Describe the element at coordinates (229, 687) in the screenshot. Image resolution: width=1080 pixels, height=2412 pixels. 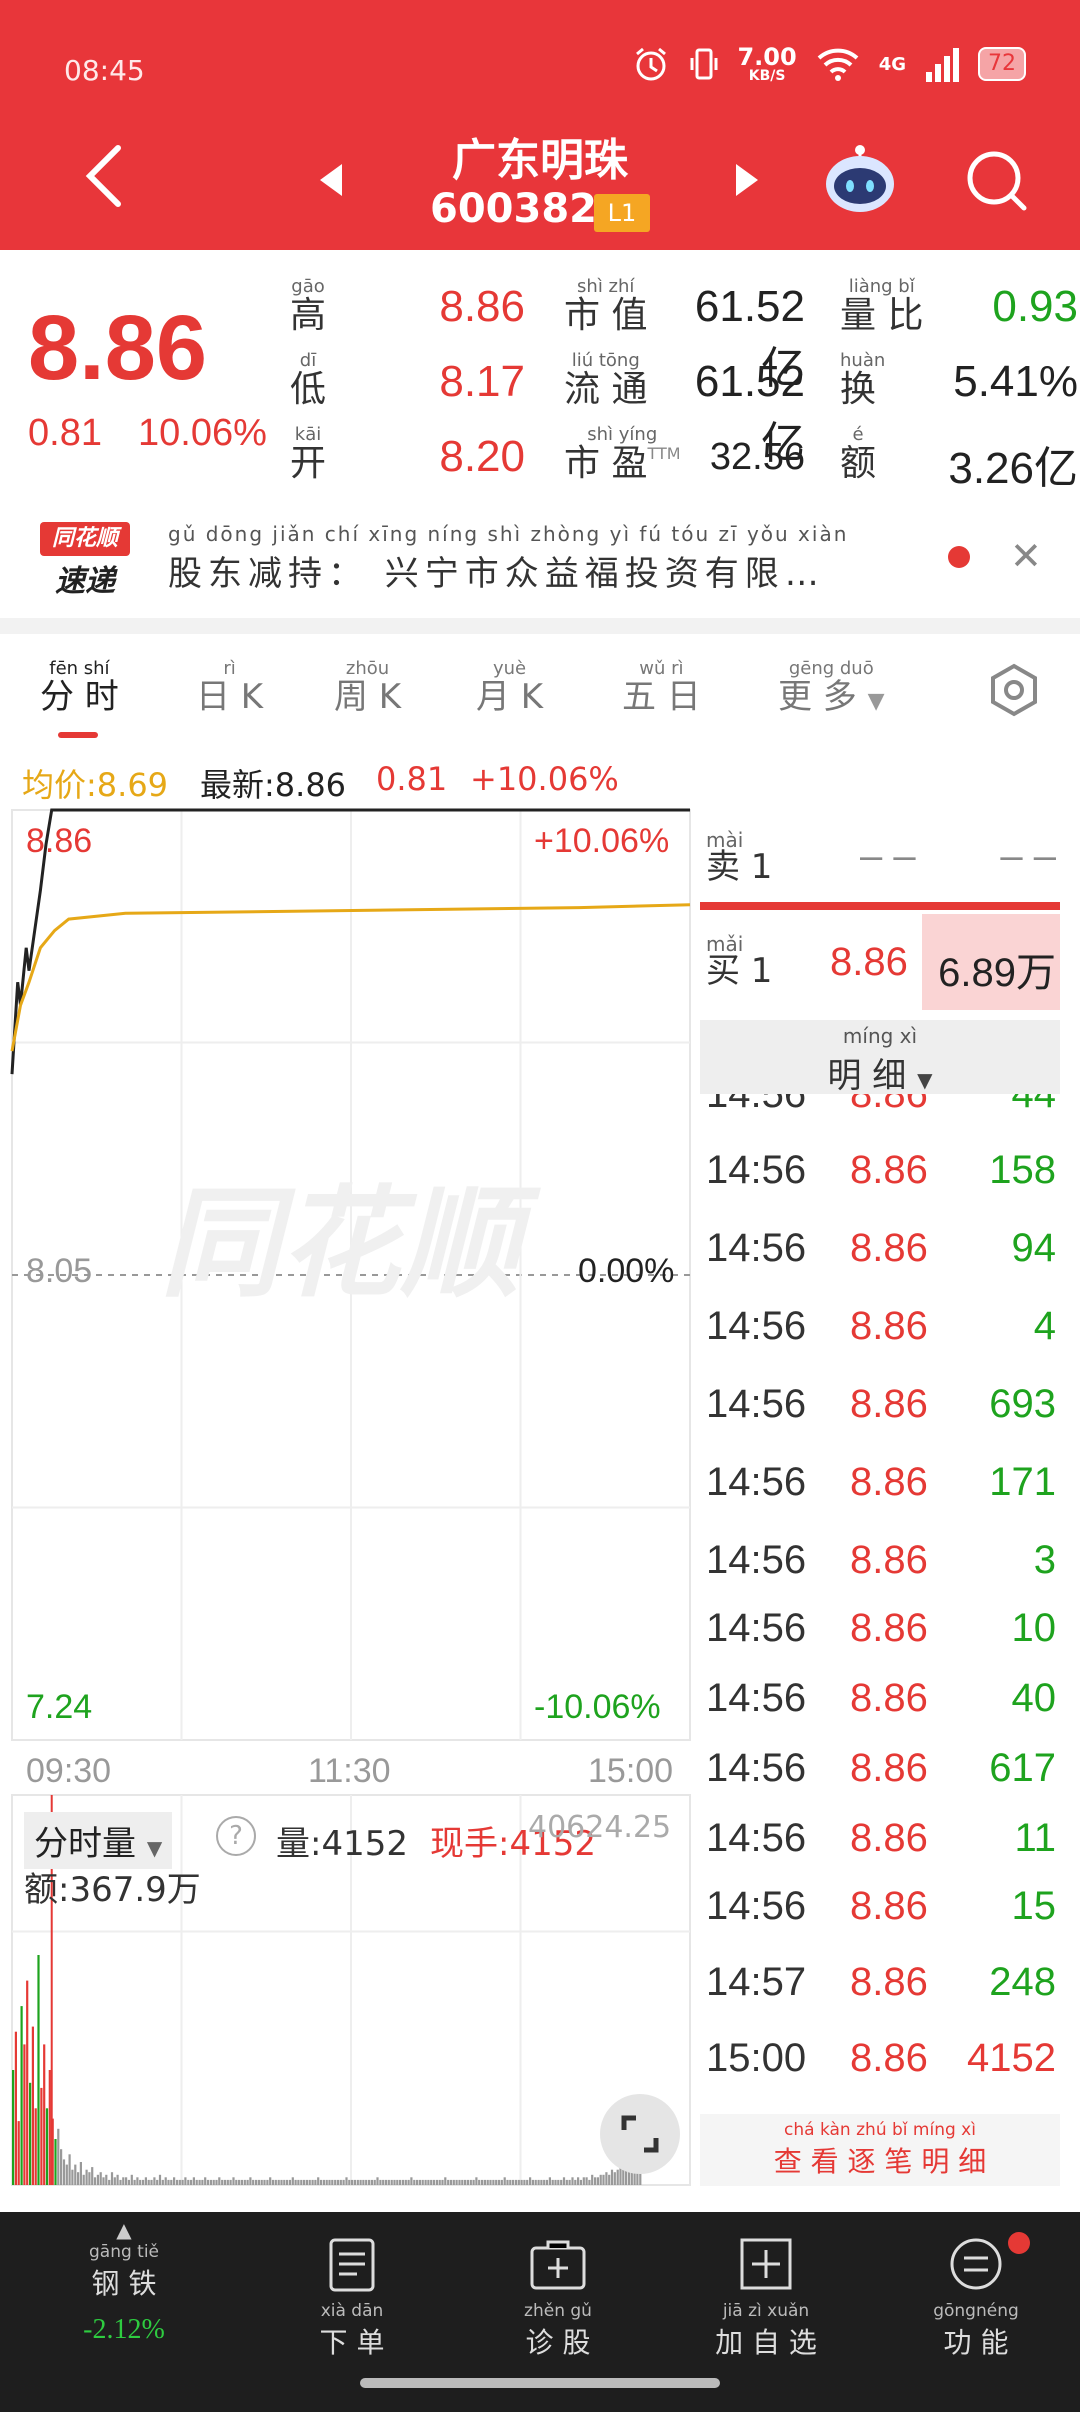
I see `tab-daily-k: rì 日 K` at that location.